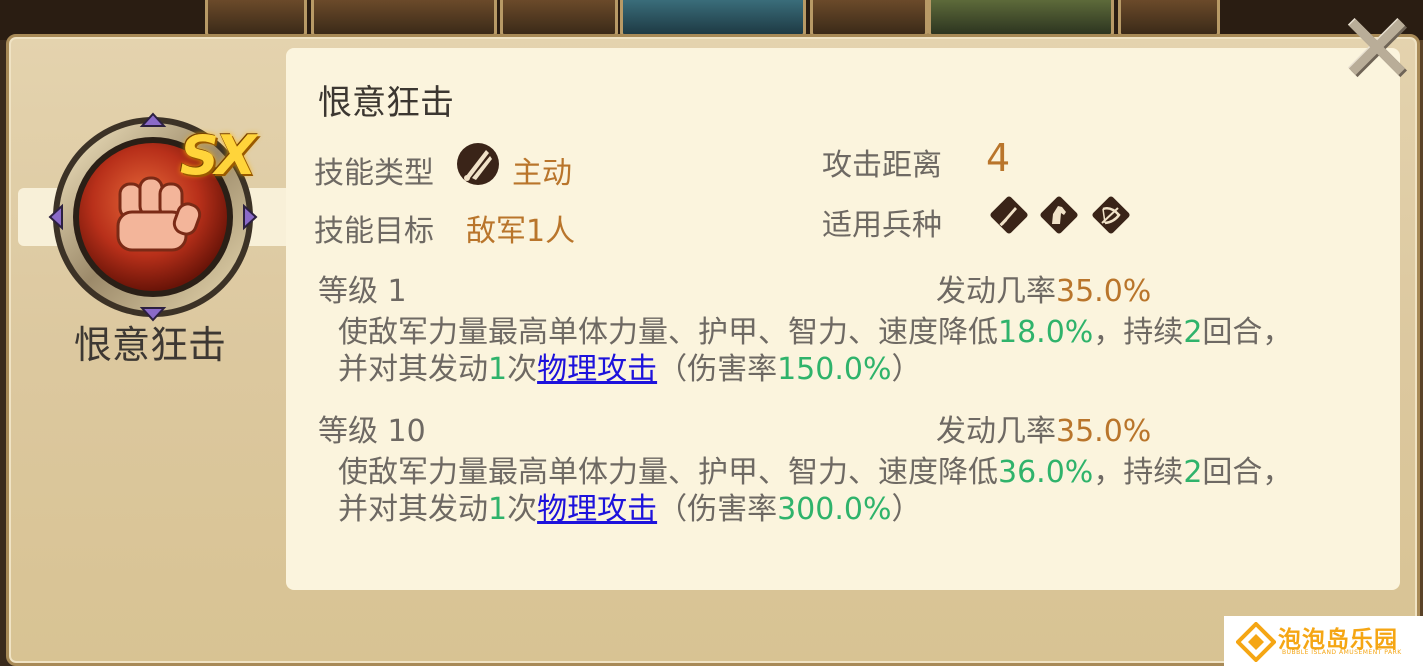 This screenshot has height=666, width=1423. Describe the element at coordinates (478, 164) in the screenshot. I see `active-skill-icon` at that location.